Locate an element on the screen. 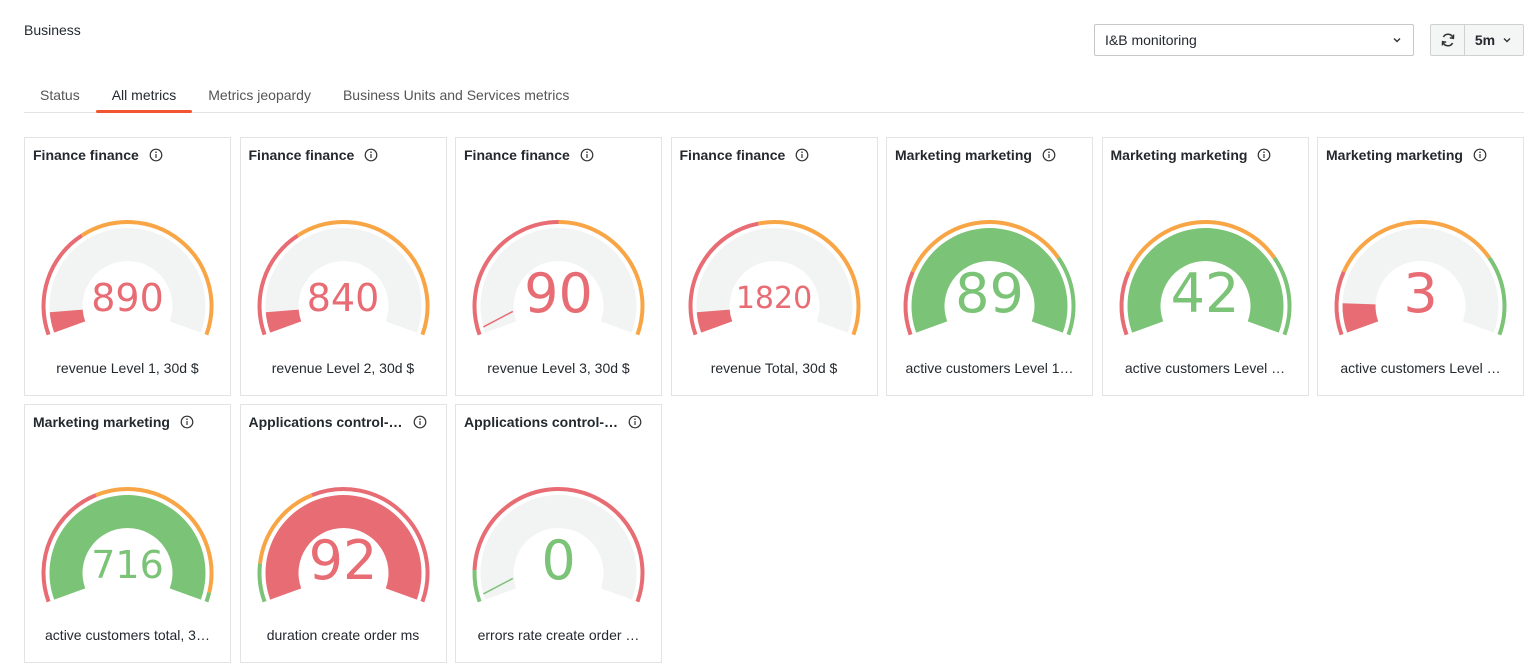  gauge-value: 0 is located at coordinates (558, 561).